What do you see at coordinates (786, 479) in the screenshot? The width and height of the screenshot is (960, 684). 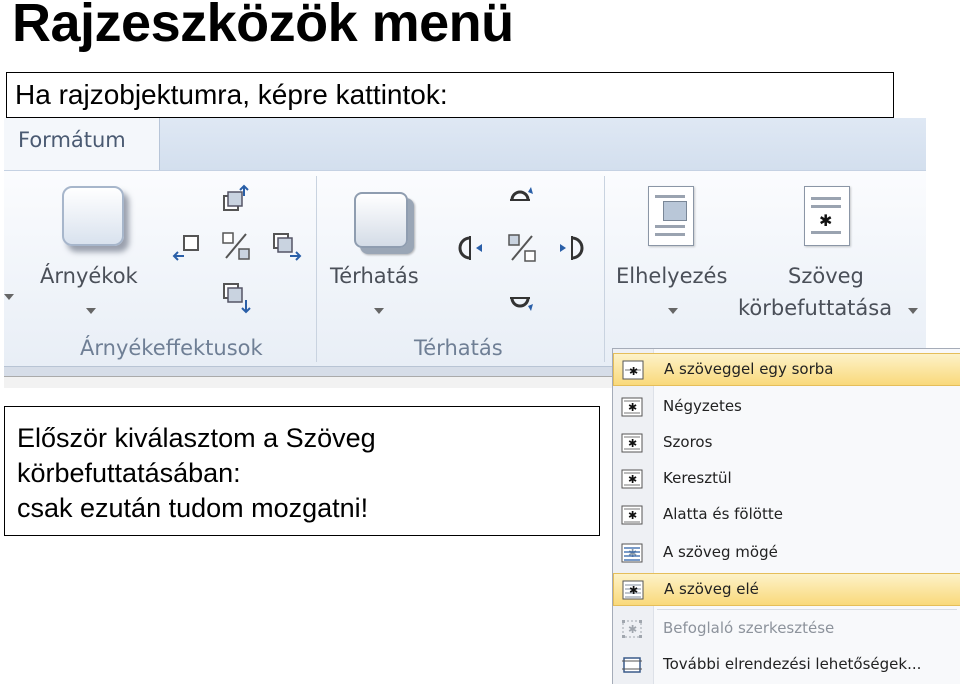 I see `menu-item-through: ✱ Keresztül` at bounding box center [786, 479].